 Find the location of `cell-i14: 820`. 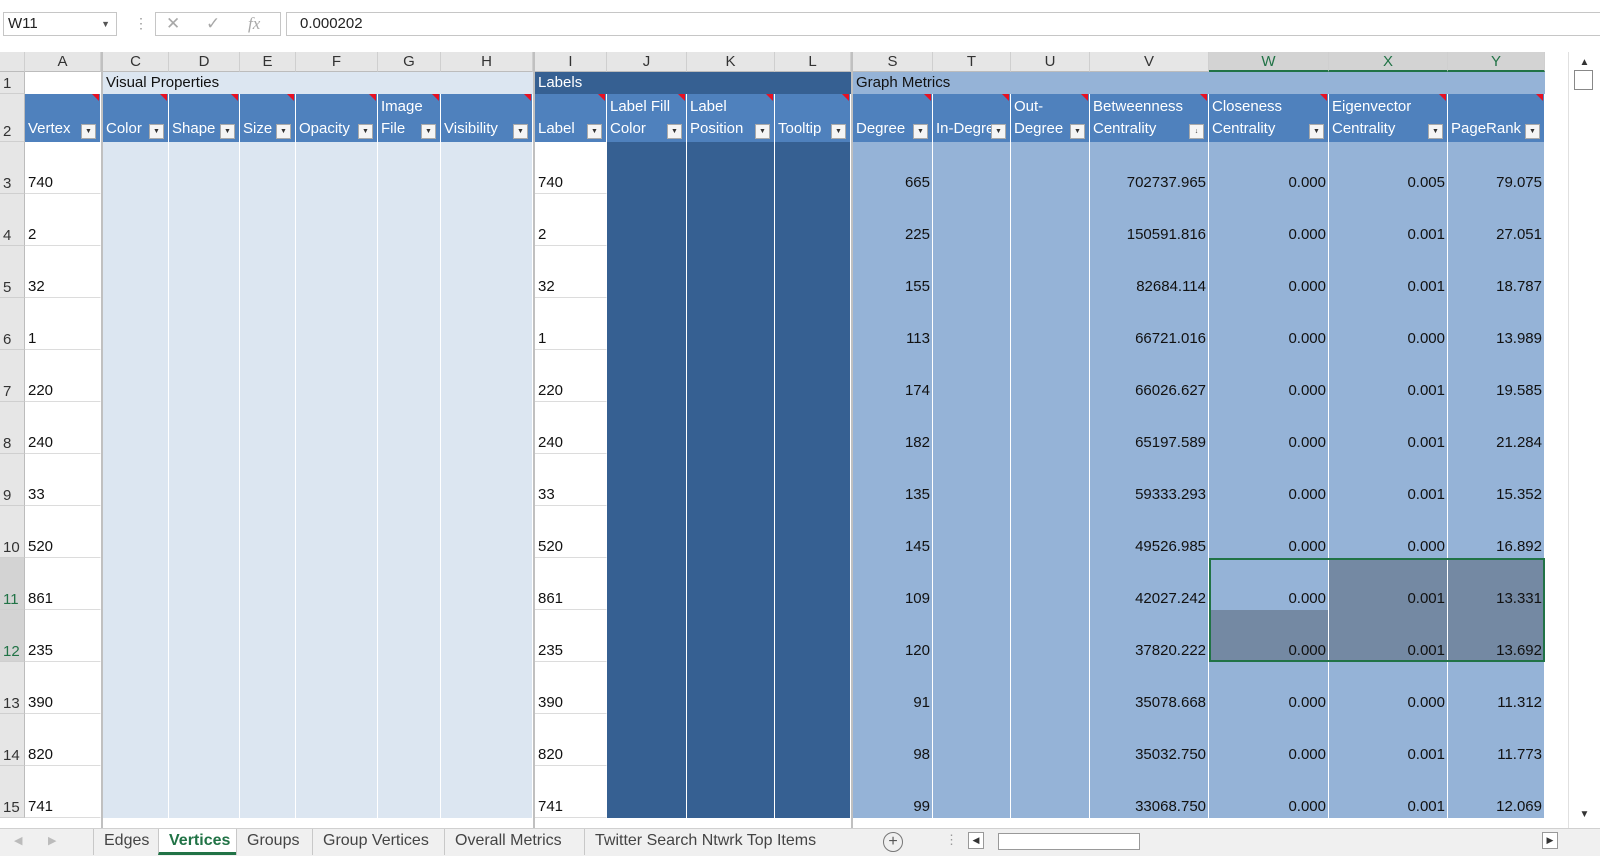

cell-i14: 820 is located at coordinates (571, 740).